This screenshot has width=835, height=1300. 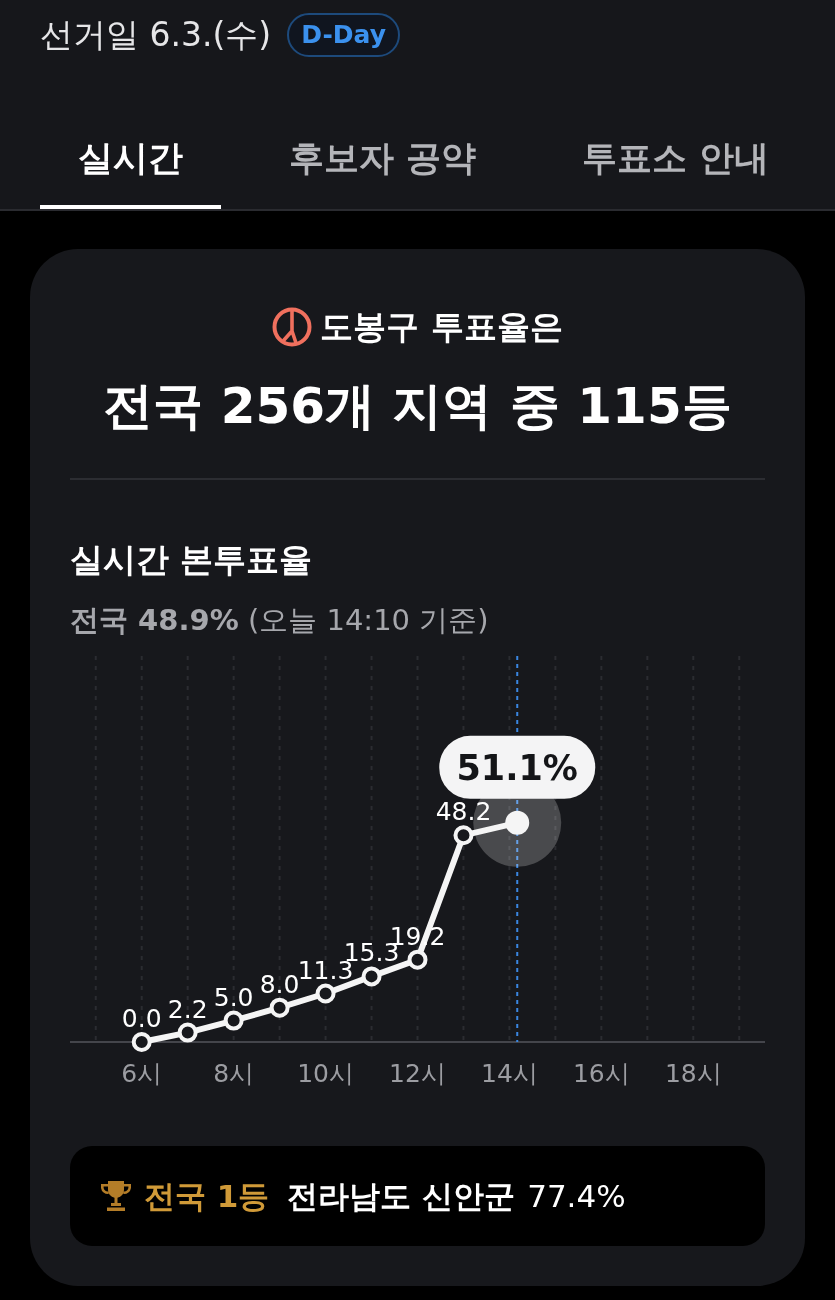 I want to click on tab: 후보자 공약, so click(x=383, y=161).